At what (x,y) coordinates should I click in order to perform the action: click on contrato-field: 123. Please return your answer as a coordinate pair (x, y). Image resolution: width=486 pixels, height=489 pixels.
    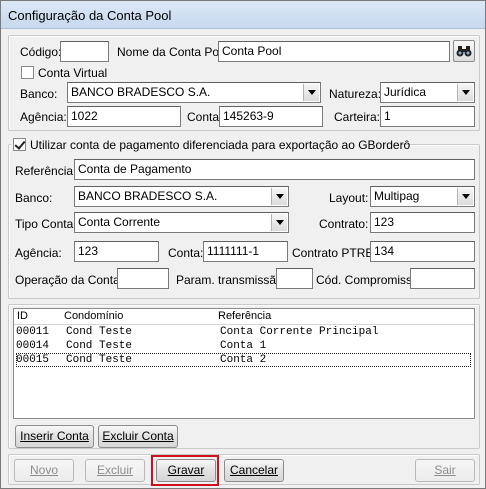
    Looking at the image, I should click on (422, 222).